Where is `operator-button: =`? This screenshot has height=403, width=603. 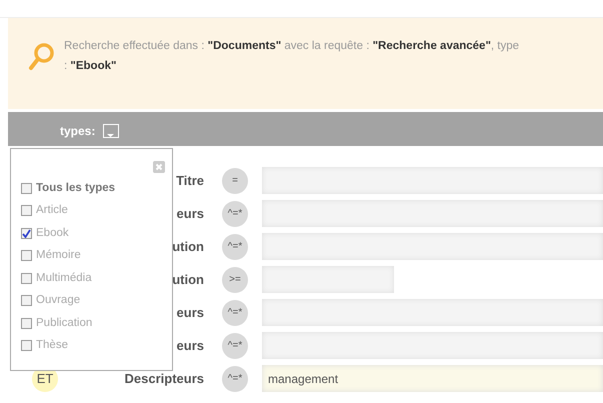 operator-button: = is located at coordinates (235, 181).